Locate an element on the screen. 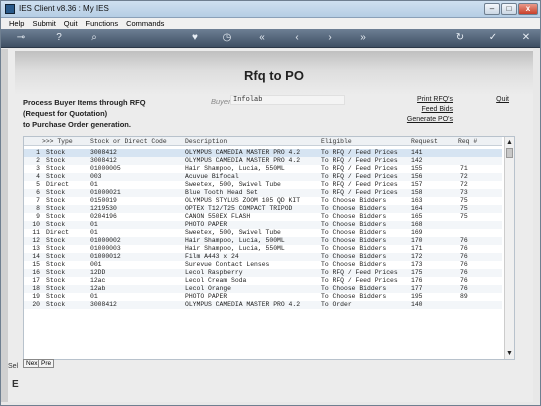 This screenshot has width=541, height=406. fast-forward-icon: » is located at coordinates (363, 38).